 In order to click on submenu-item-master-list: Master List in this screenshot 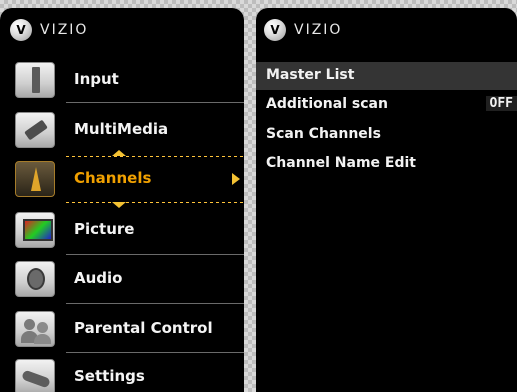, I will do `click(386, 76)`.